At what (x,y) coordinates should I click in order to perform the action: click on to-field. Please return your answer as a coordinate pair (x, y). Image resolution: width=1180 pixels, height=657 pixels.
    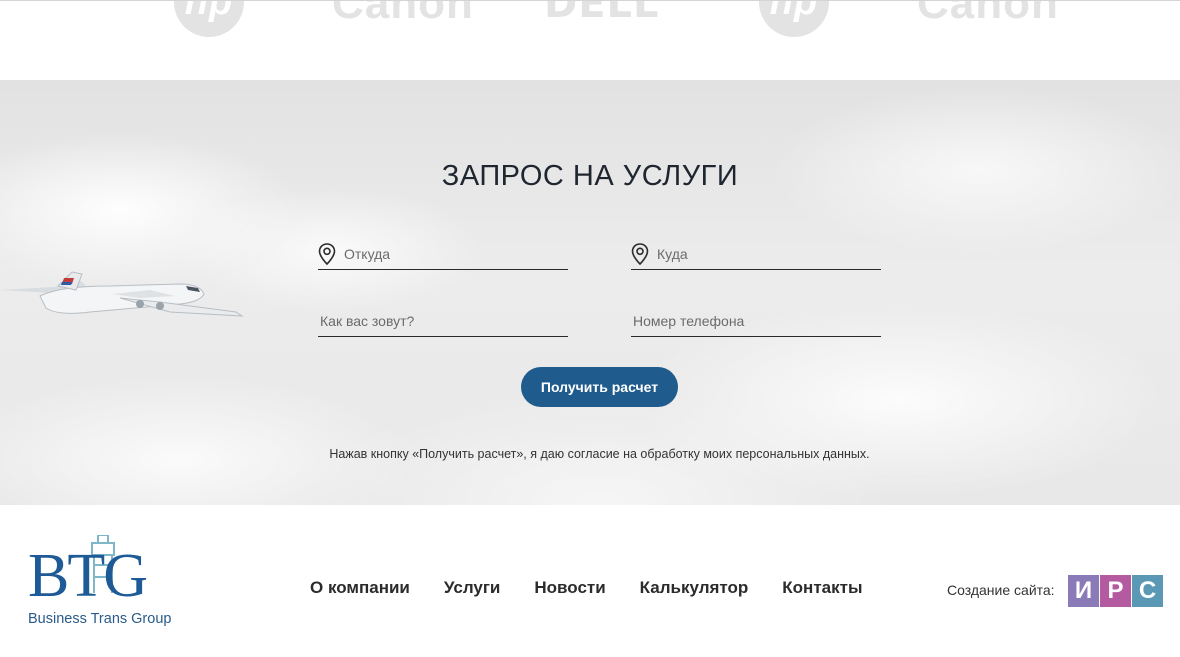
    Looking at the image, I should click on (756, 254).